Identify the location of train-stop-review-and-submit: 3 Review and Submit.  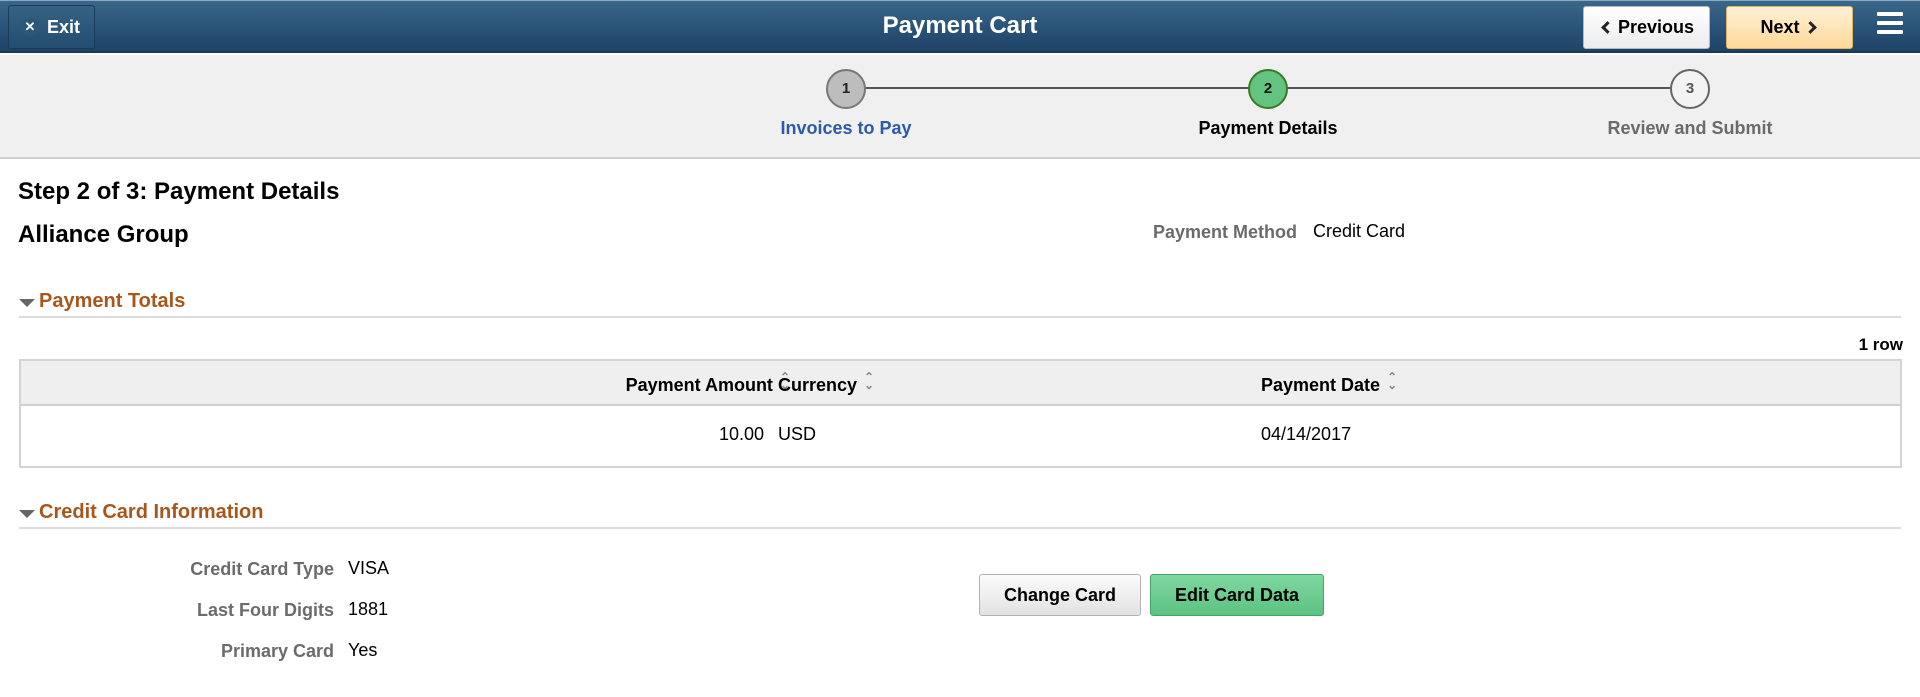
(1690, 104).